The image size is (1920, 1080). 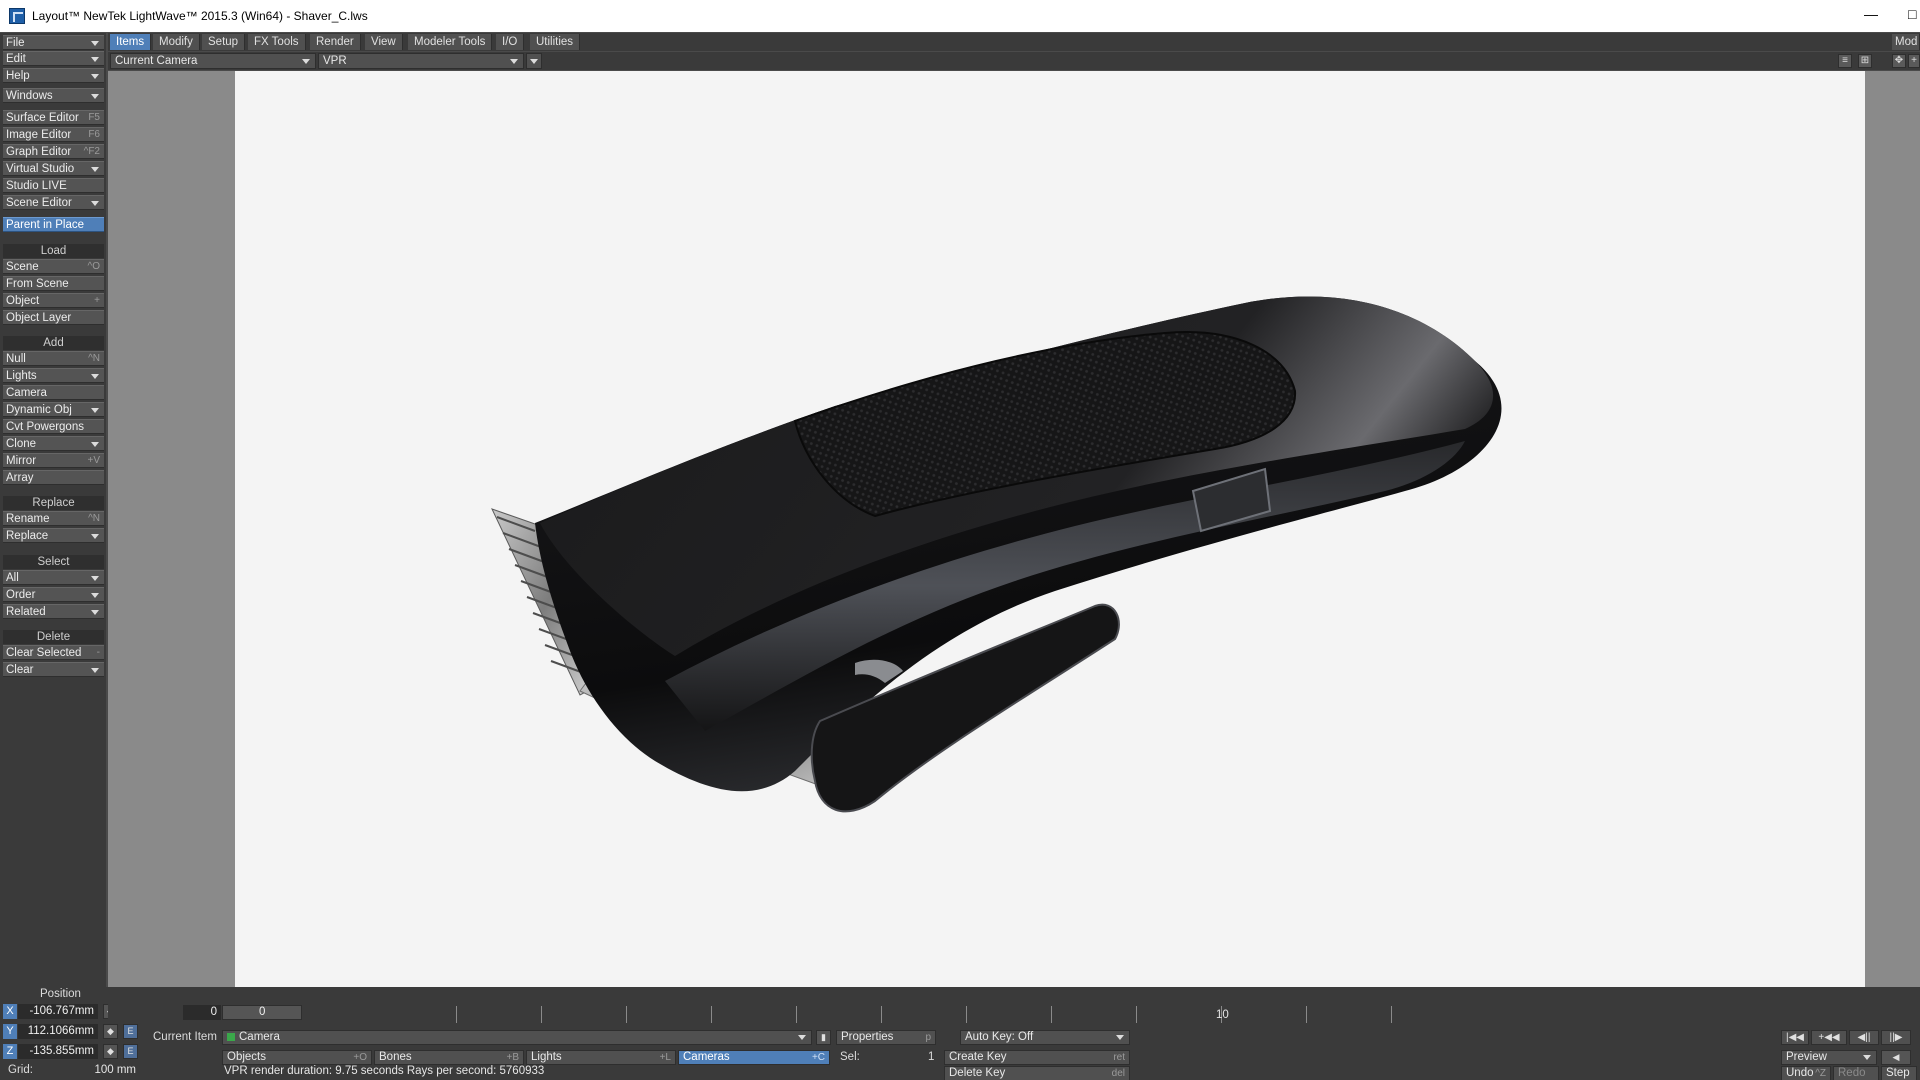 What do you see at coordinates (53, 168) in the screenshot?
I see `virtual-studio-menu: Virtual Studio` at bounding box center [53, 168].